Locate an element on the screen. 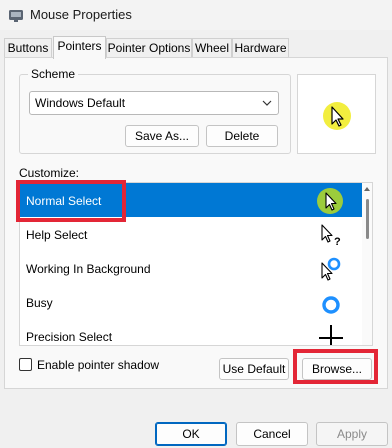 The width and height of the screenshot is (392, 448). use-default-button: Use Default is located at coordinates (254, 369).